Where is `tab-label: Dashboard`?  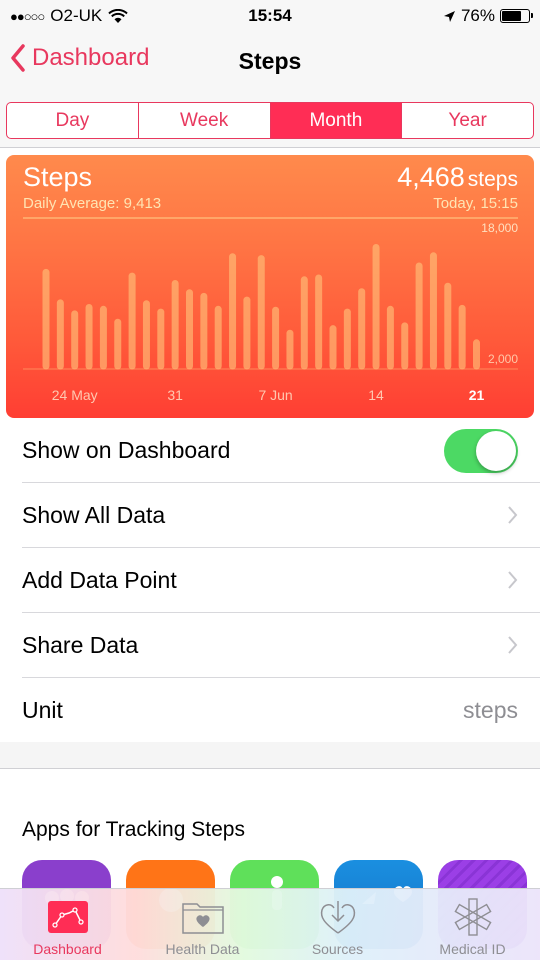 tab-label: Dashboard is located at coordinates (67, 949).